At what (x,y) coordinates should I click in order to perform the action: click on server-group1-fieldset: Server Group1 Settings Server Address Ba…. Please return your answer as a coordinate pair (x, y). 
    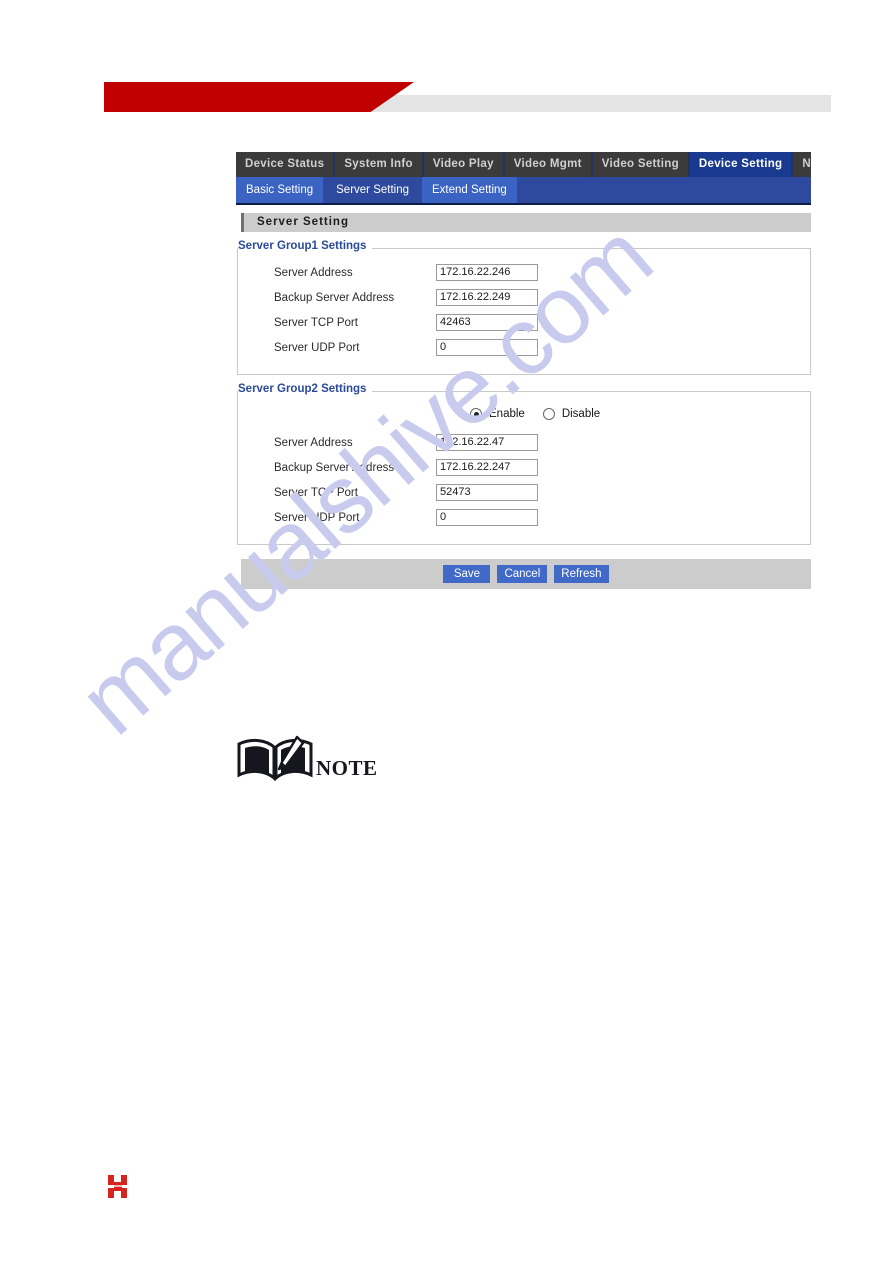
    Looking at the image, I should click on (524, 307).